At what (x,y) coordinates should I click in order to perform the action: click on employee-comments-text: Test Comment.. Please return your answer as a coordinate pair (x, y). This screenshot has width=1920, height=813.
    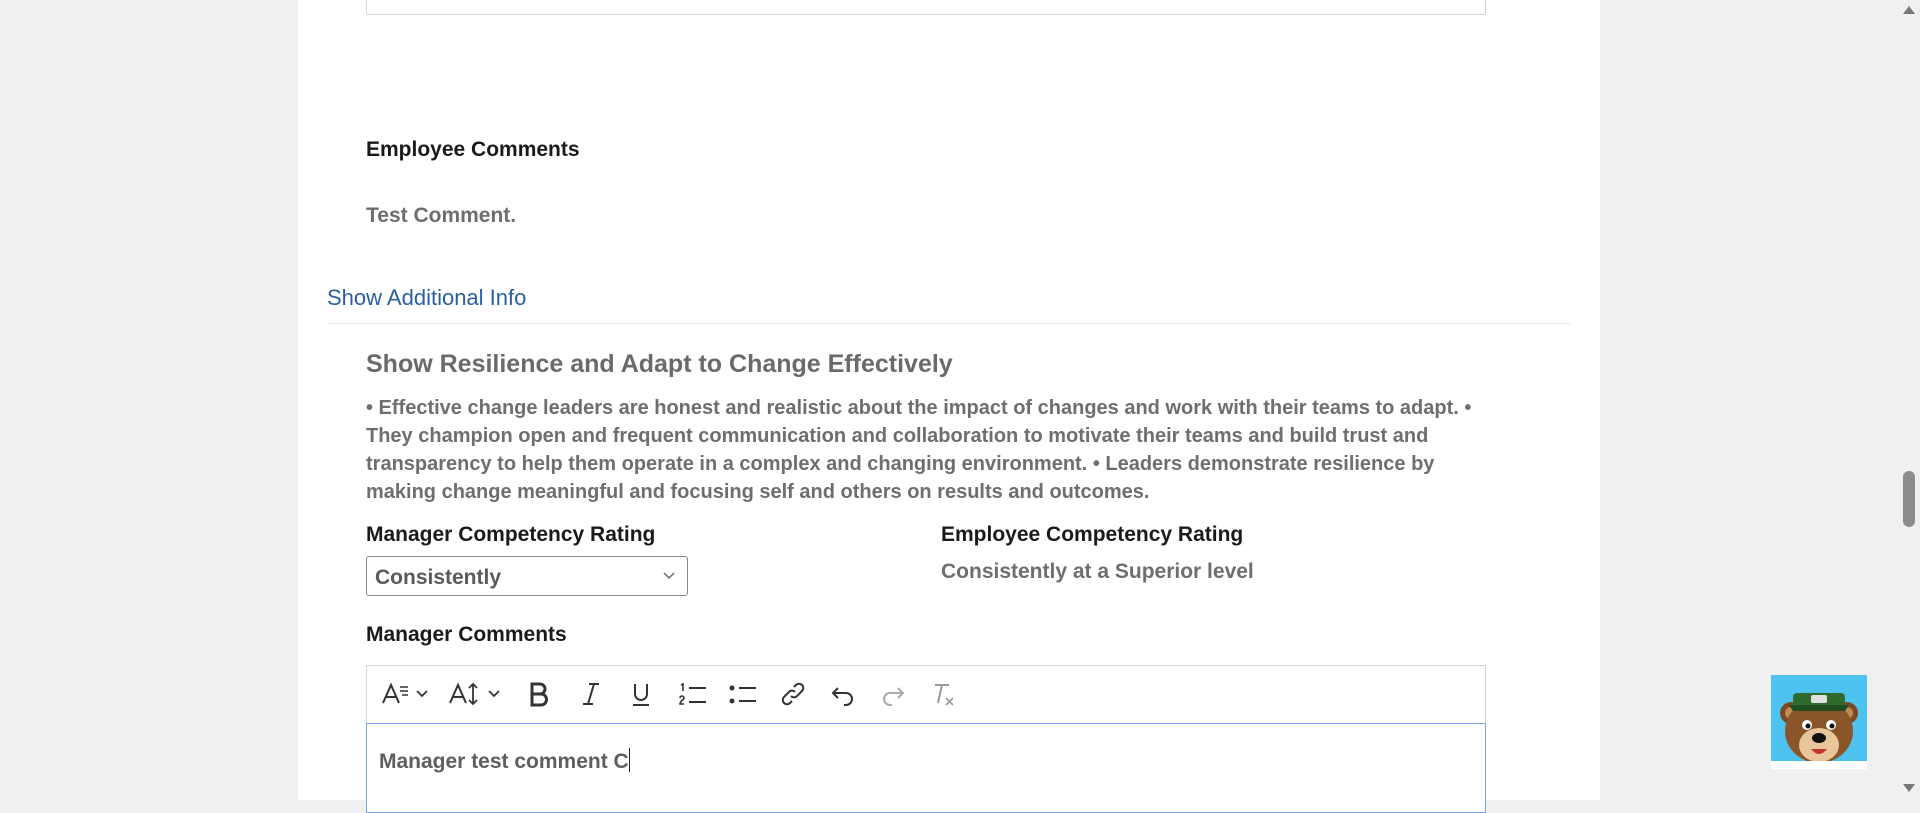
    Looking at the image, I should click on (441, 215).